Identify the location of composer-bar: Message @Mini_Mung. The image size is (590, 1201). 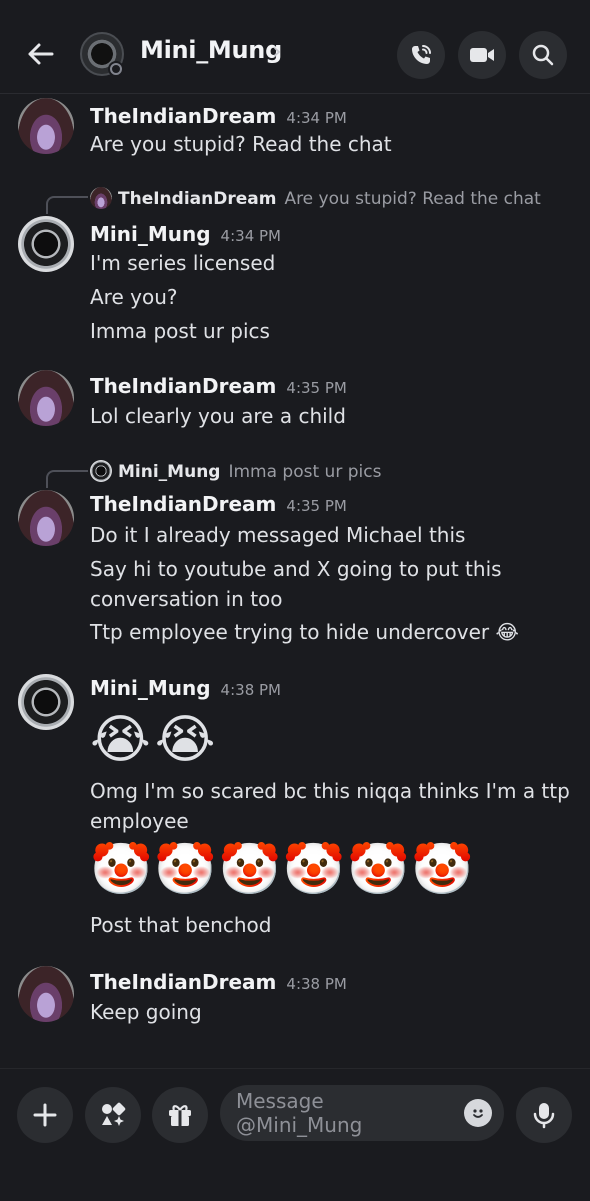
(295, 1134).